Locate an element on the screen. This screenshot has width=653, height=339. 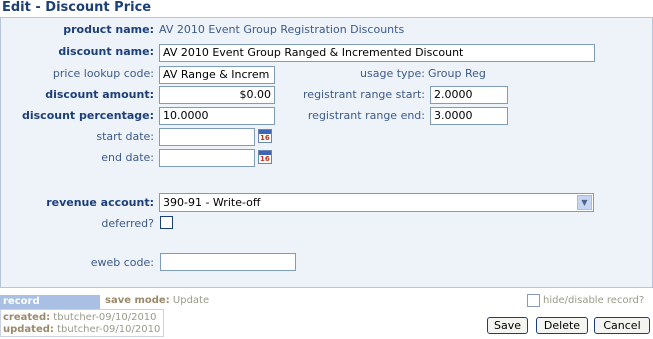
usage-type-label: usage type: is located at coordinates (392, 73).